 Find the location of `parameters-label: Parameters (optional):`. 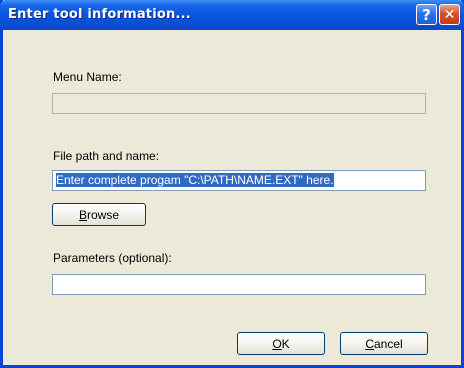

parameters-label: Parameters (optional): is located at coordinates (112, 258).